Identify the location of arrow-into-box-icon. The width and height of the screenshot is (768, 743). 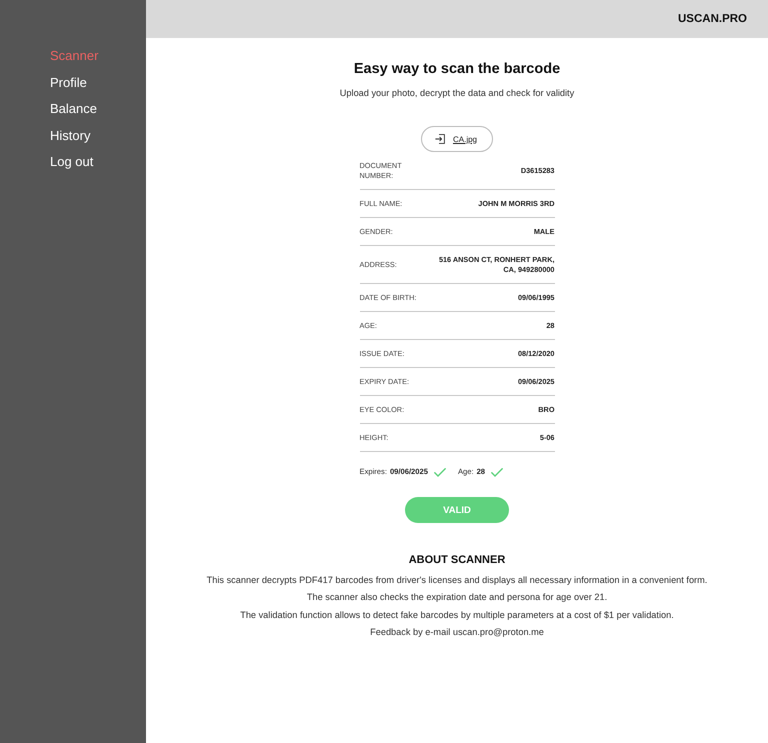
(439, 139).